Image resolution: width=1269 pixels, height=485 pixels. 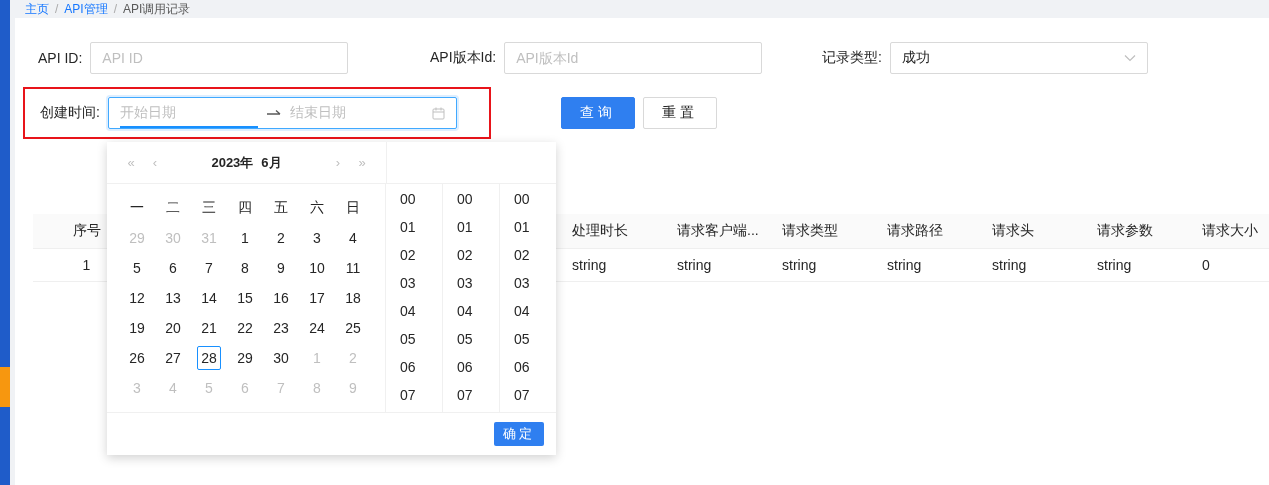 What do you see at coordinates (209, 207) in the screenshot?
I see `weekday-label: 三` at bounding box center [209, 207].